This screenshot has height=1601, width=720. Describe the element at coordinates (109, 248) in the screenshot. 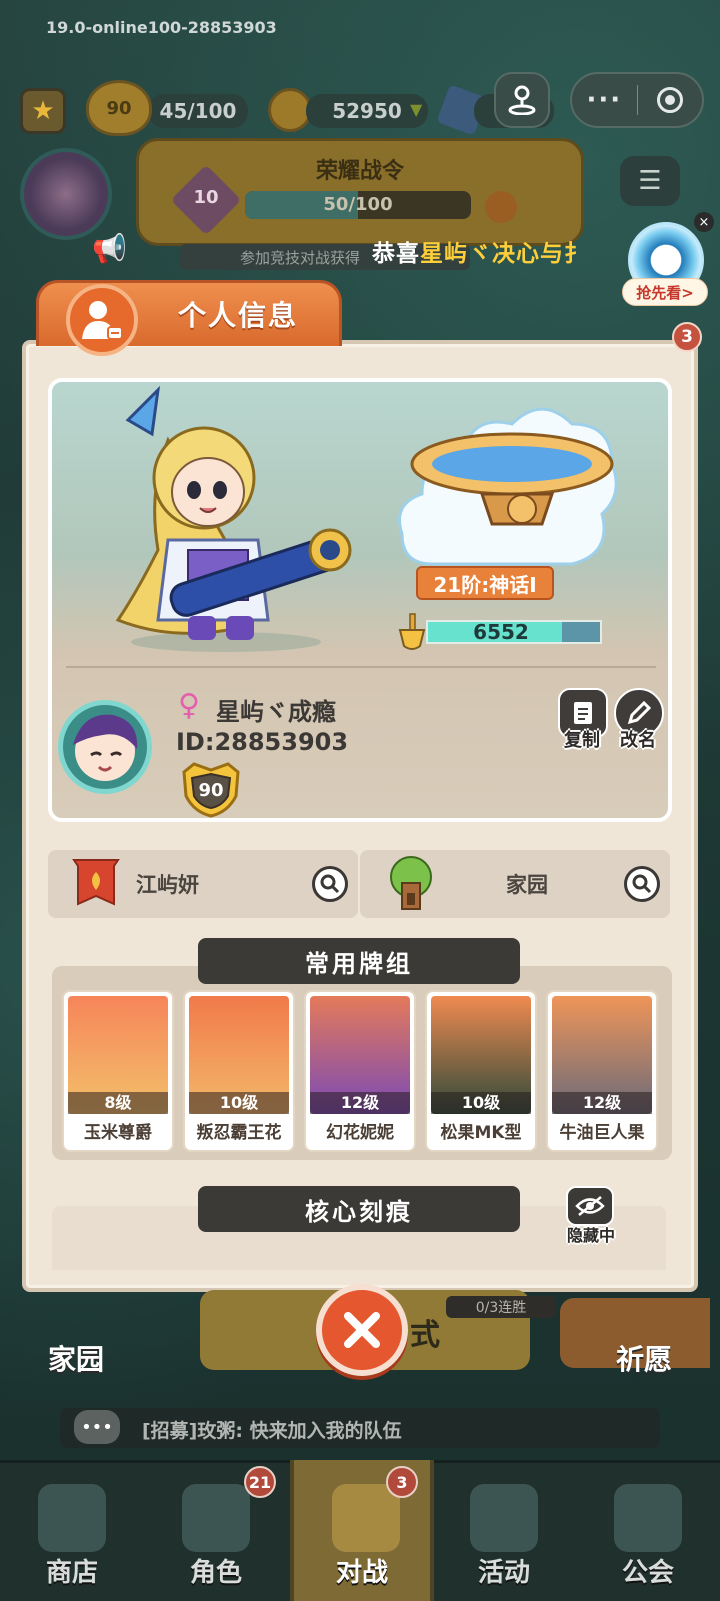

I see `megaphone-icon: 📢` at that location.